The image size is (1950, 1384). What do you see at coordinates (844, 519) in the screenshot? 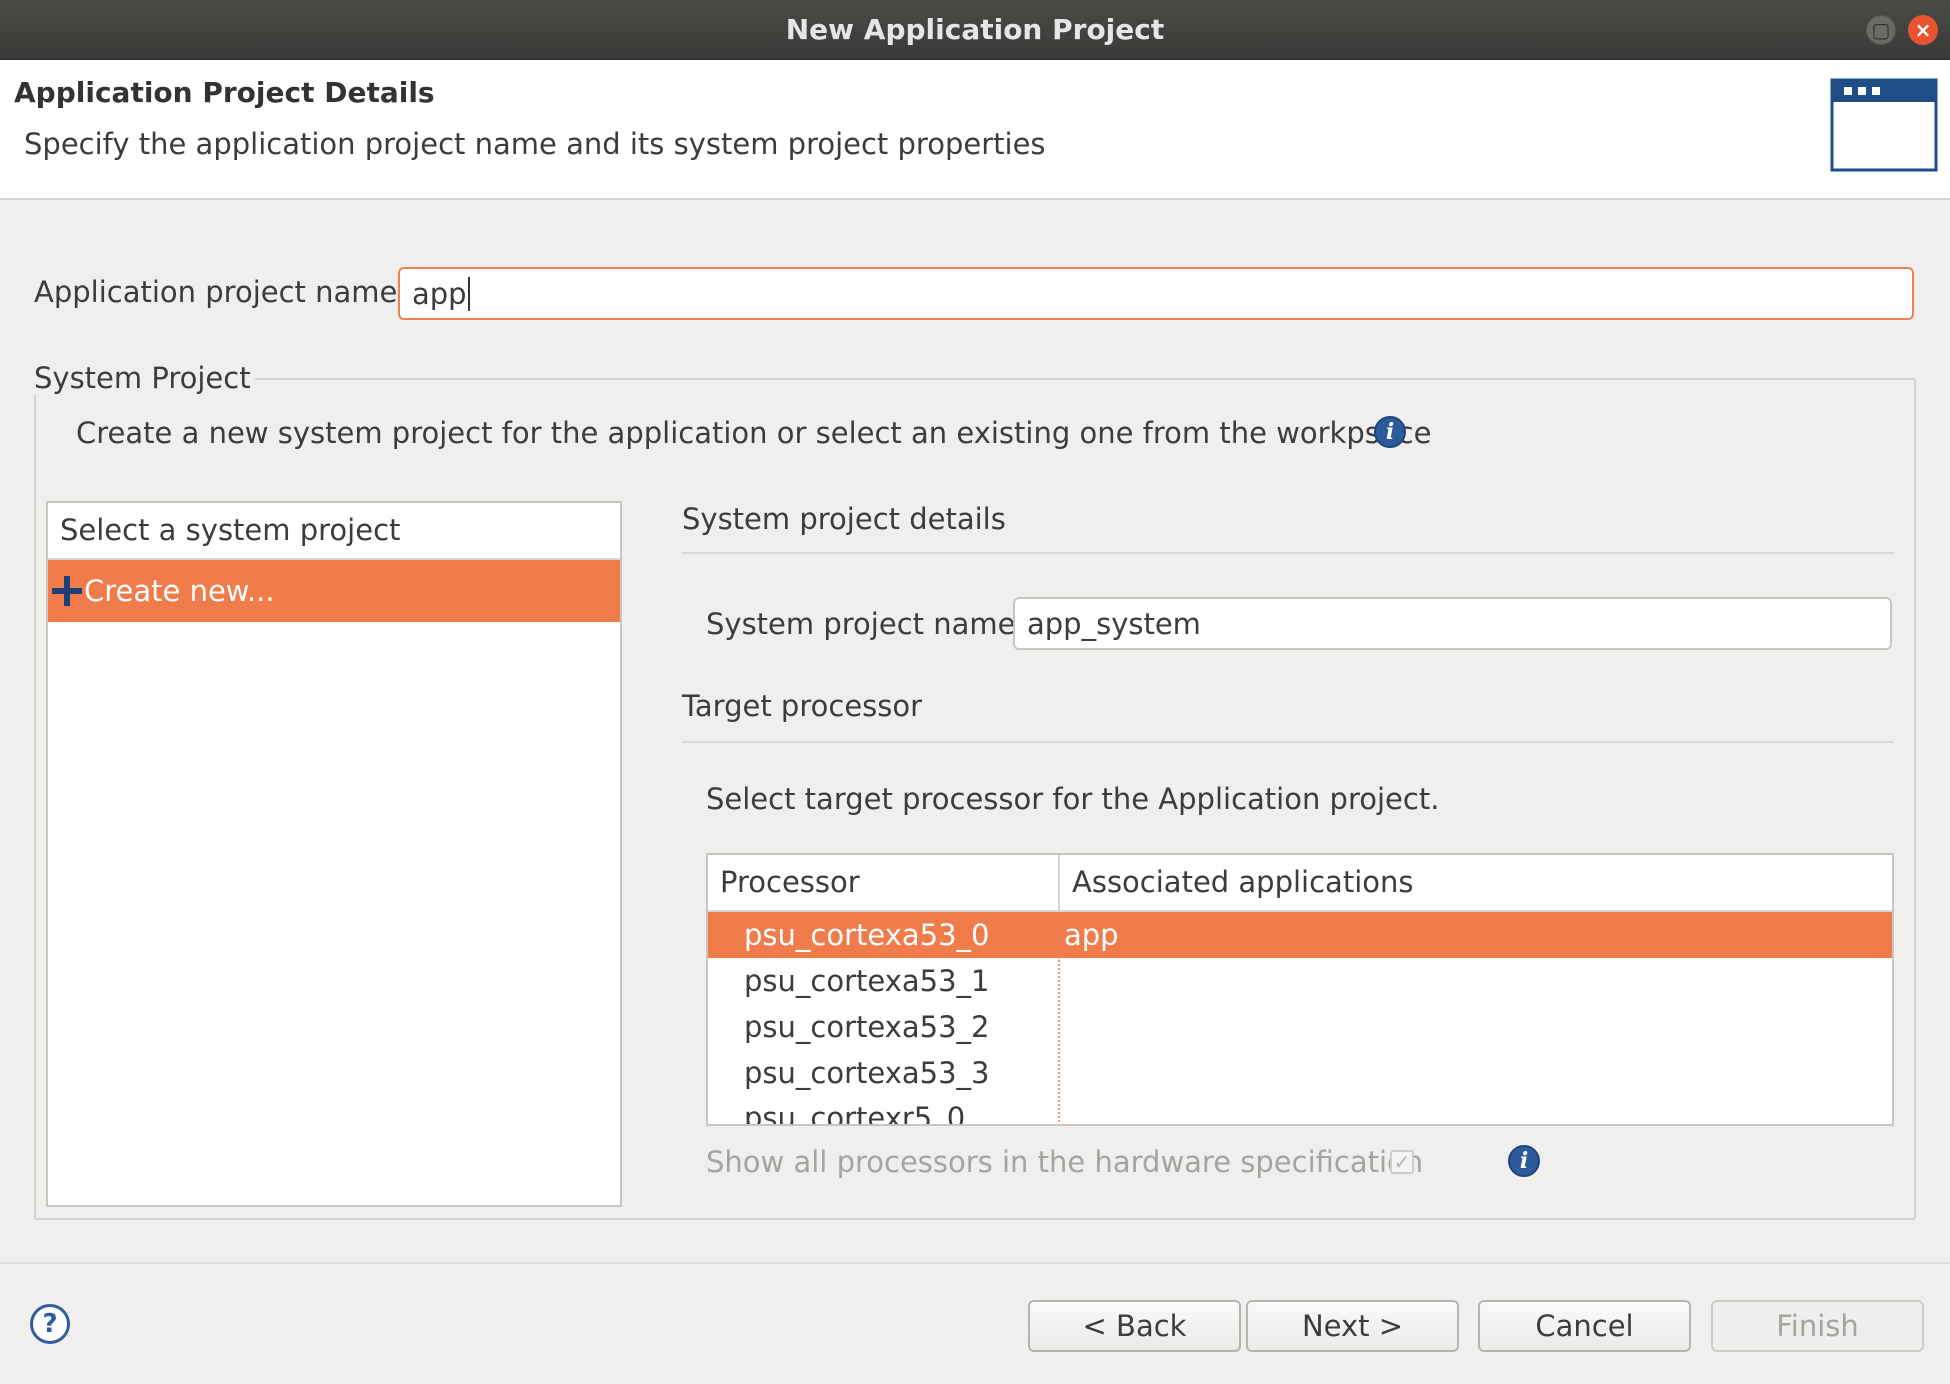
I see `system-project-details-heading: System project details` at bounding box center [844, 519].